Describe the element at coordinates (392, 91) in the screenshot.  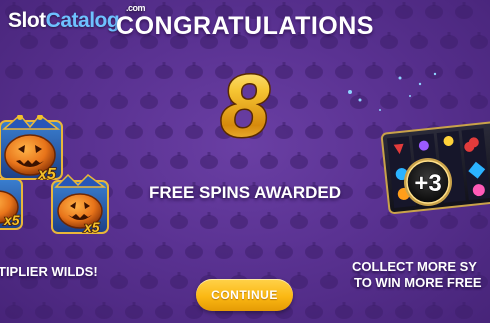
I see `sparkle-effects` at that location.